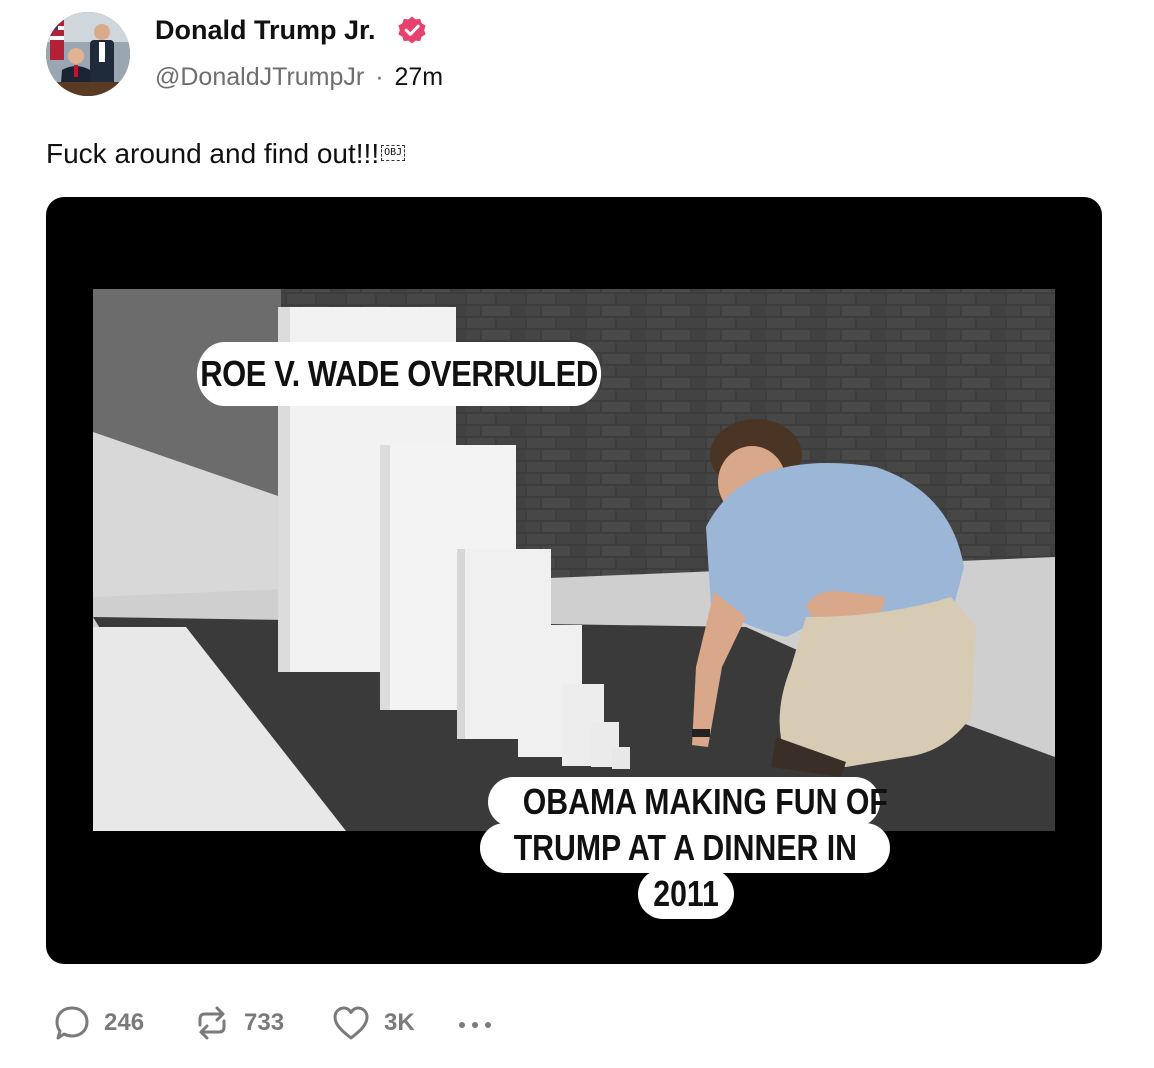 This screenshot has height=1068, width=1154. I want to click on caption-bottom-line-2: TRUMP AT A DINNER IN, so click(685, 848).